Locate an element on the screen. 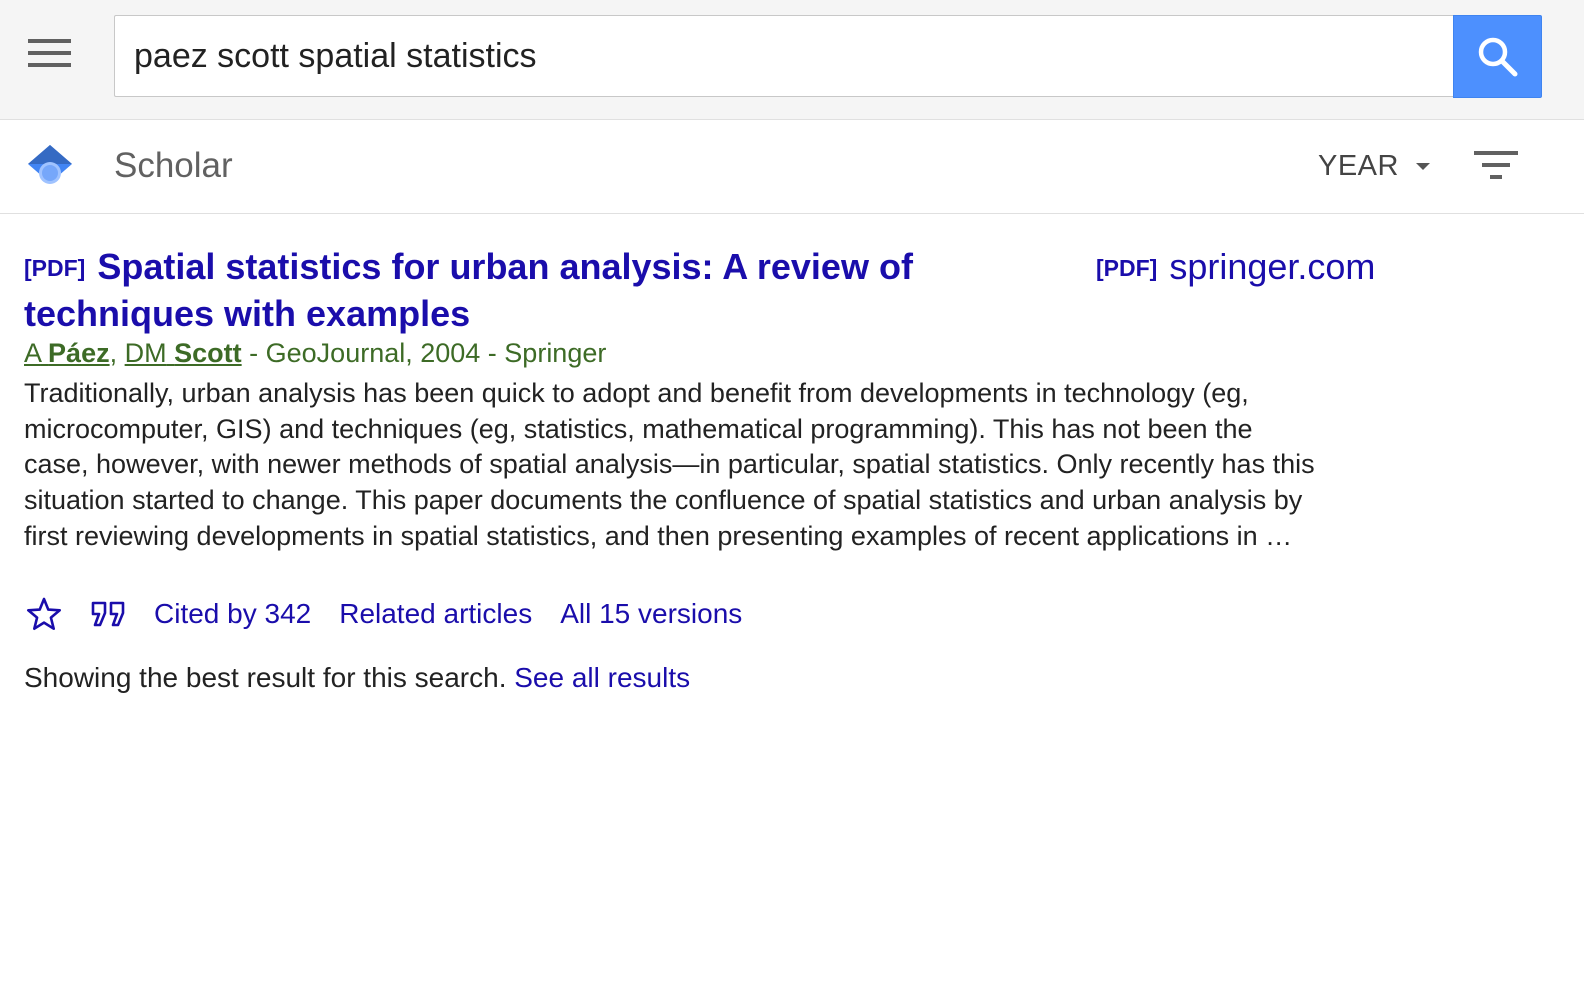 Image resolution: width=1584 pixels, height=1000 pixels. see-all-results-link: See all results is located at coordinates (602, 677).